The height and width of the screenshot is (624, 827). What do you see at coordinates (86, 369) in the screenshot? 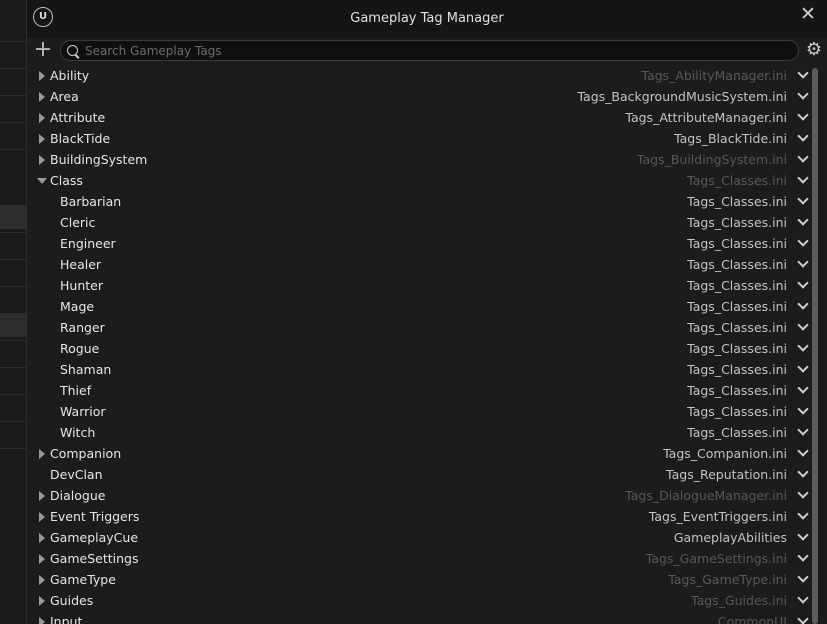
I see `tag-name: Shaman` at bounding box center [86, 369].